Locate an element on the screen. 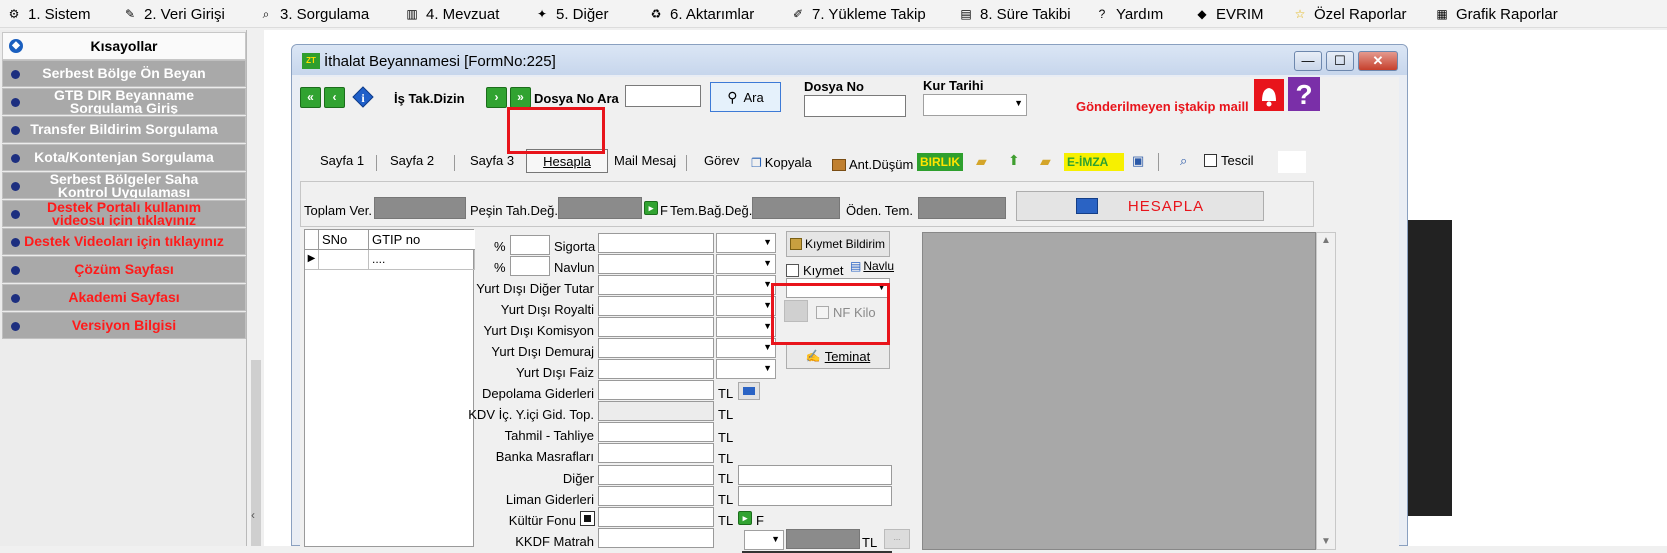 This screenshot has width=1667, height=553. navlun-pct-input is located at coordinates (530, 266).